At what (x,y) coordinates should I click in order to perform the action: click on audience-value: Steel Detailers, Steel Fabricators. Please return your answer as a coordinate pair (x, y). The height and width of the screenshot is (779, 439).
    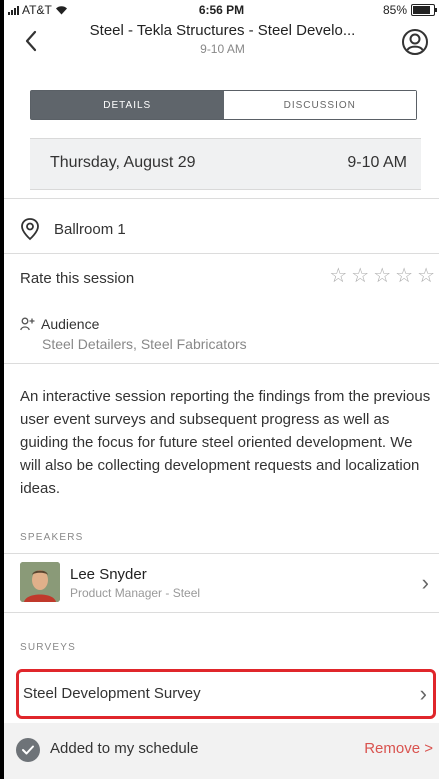
    Looking at the image, I should click on (144, 344).